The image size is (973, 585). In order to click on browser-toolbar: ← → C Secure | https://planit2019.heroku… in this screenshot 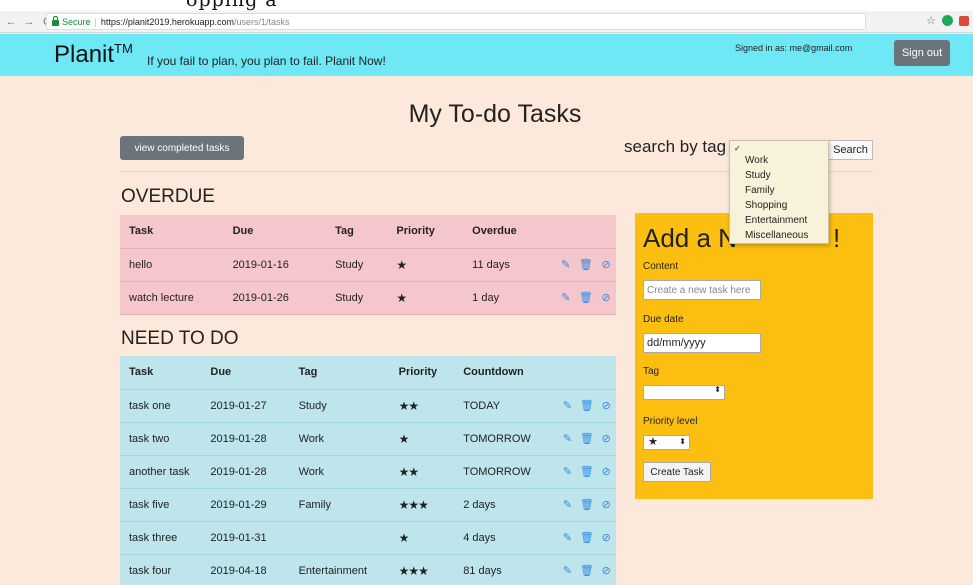, I will do `click(486, 22)`.